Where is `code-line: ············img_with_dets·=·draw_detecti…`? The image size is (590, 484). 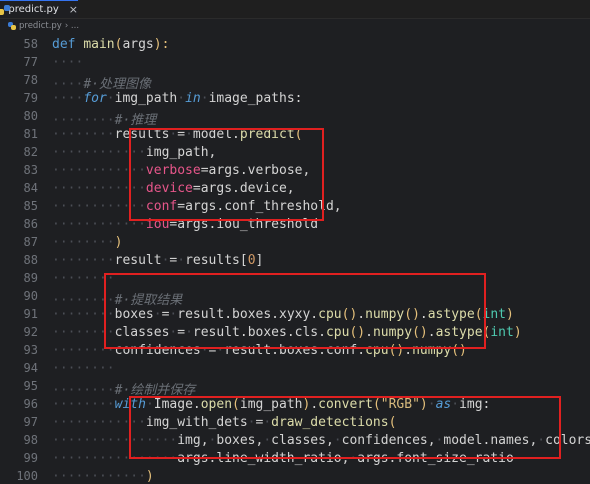
code-line: ············img_with_dets·=·draw_detecti… is located at coordinates (224, 422).